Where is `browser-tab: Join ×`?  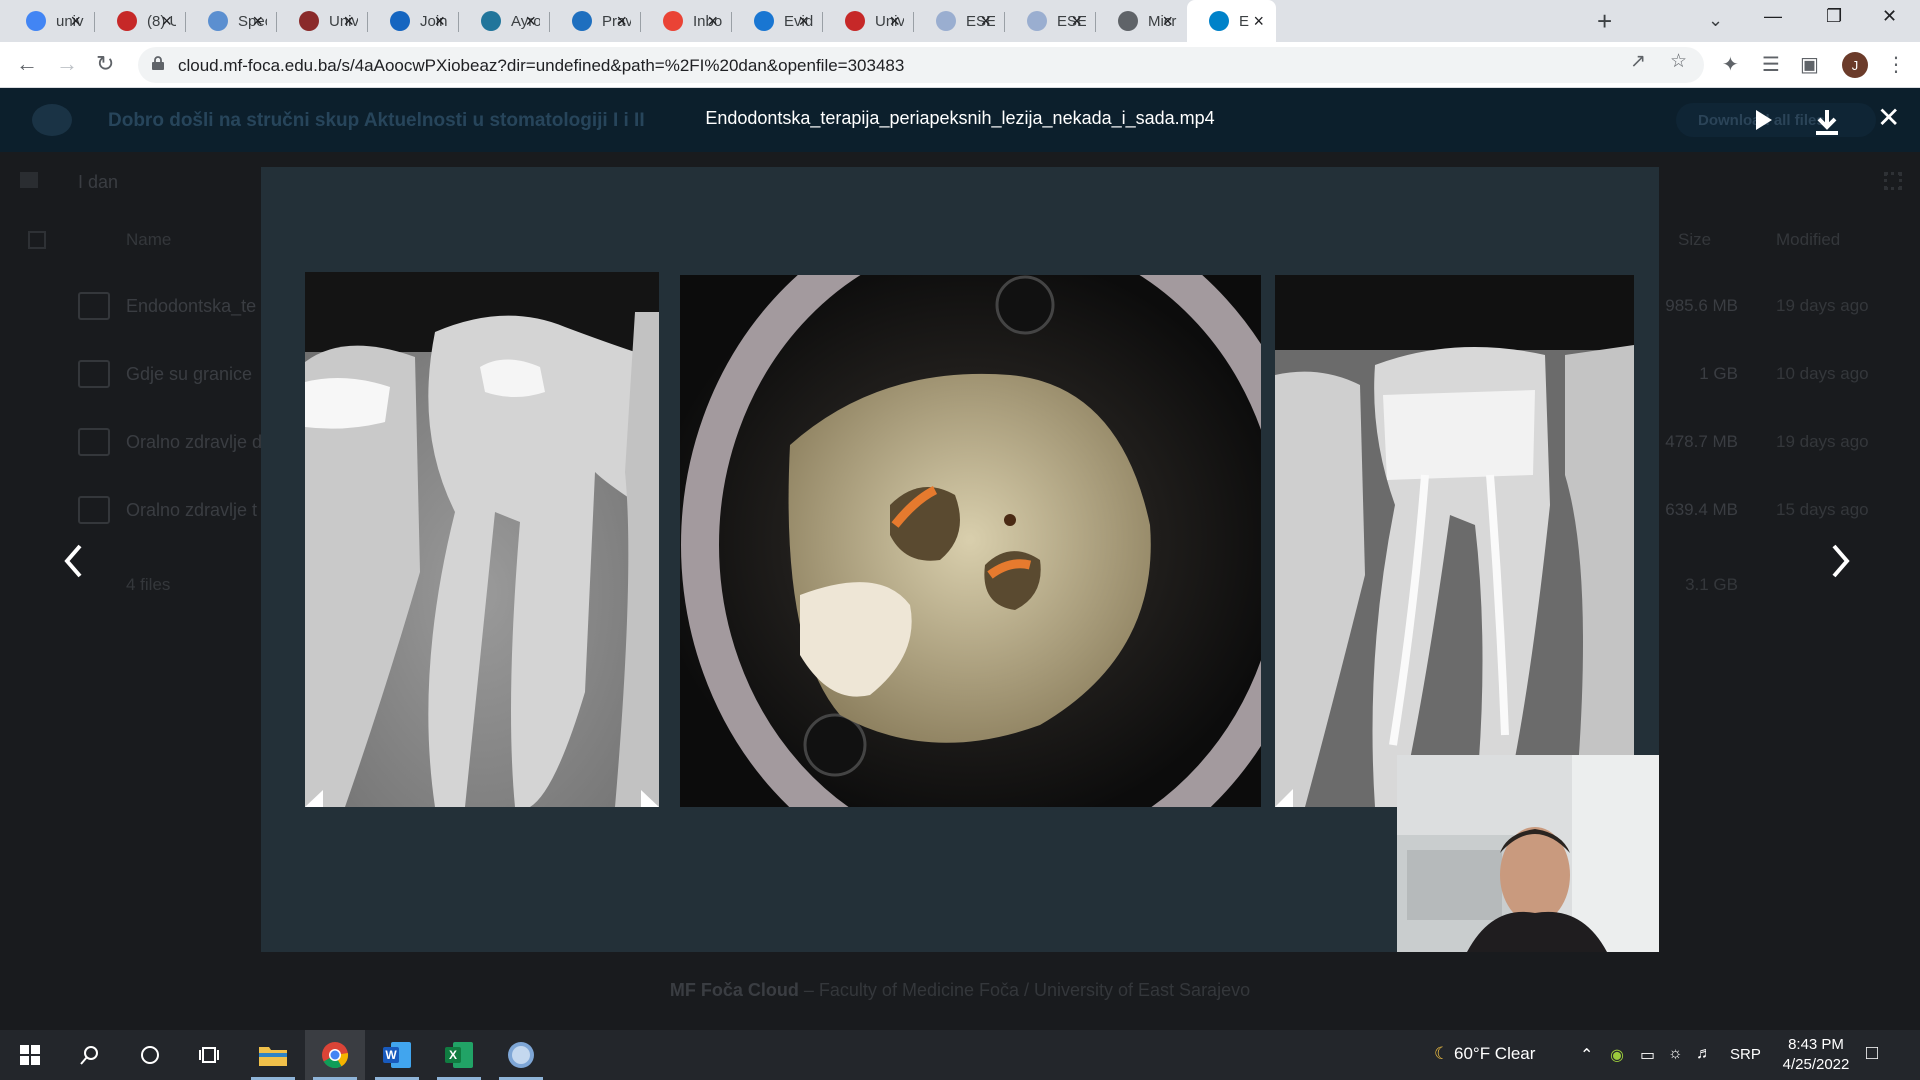 browser-tab: Join × is located at coordinates (412, 21).